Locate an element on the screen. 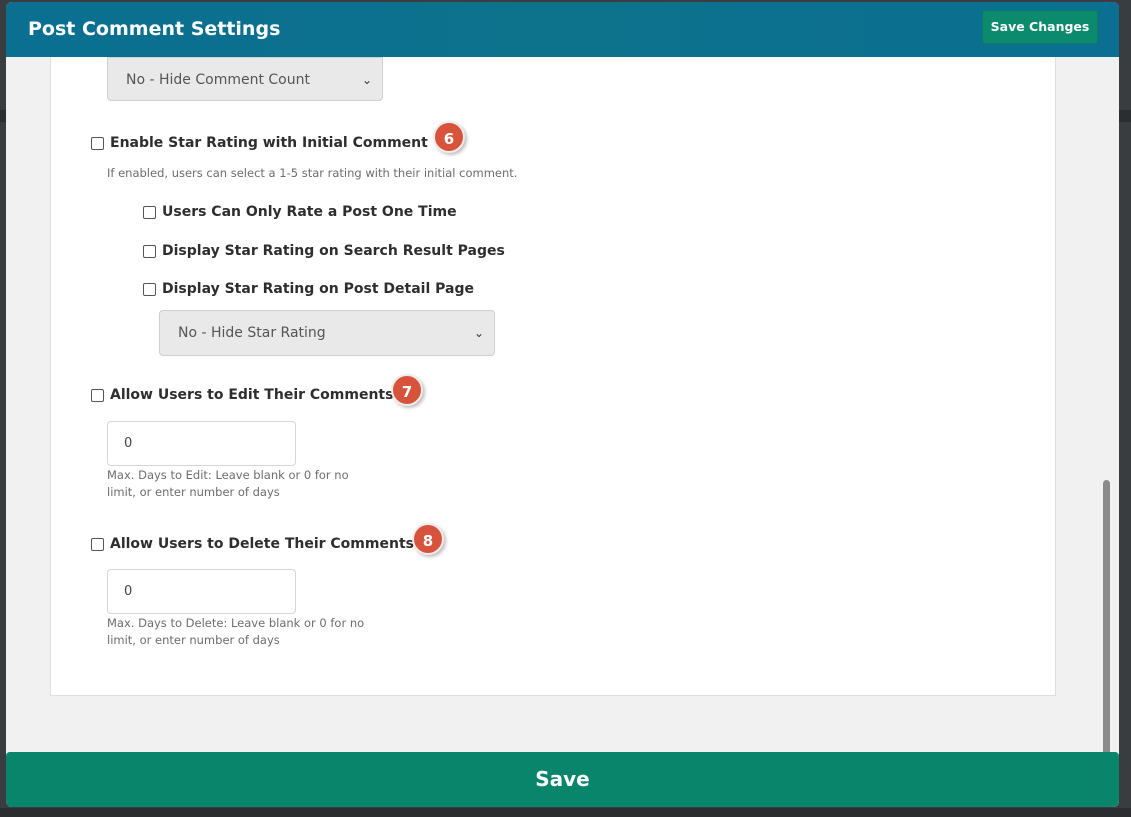  modal-title: Post Comment Settings is located at coordinates (154, 29).